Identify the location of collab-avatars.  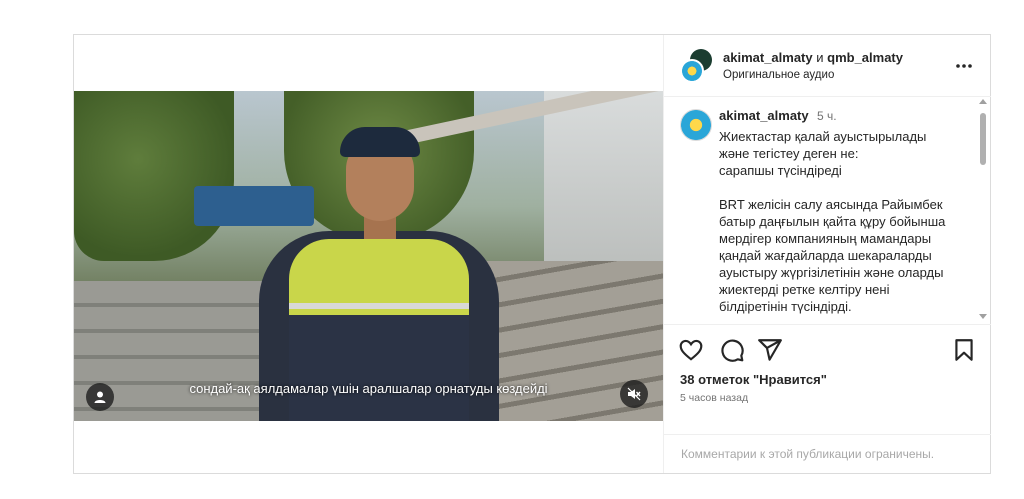
(697, 66).